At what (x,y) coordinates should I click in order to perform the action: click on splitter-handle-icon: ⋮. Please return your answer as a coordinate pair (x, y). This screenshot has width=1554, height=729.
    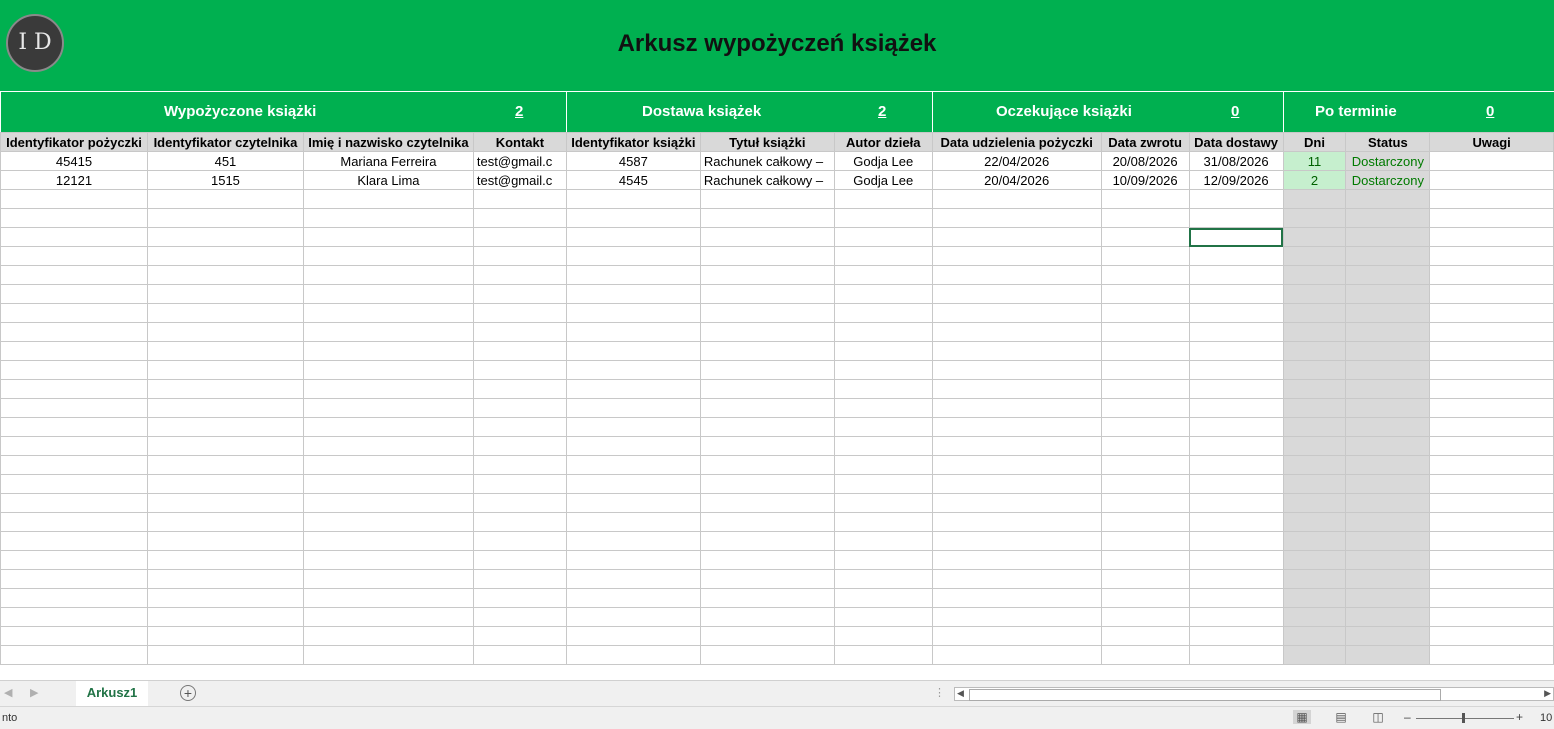
    Looking at the image, I should click on (939, 692).